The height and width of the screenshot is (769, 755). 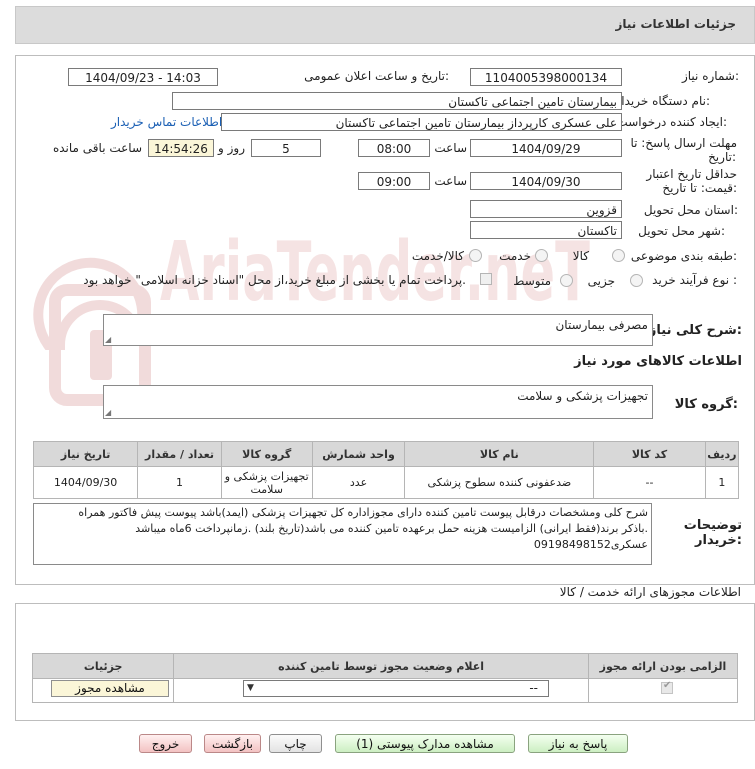 What do you see at coordinates (179, 454) in the screenshot?
I see `col-qty: تعداد / مقدار` at bounding box center [179, 454].